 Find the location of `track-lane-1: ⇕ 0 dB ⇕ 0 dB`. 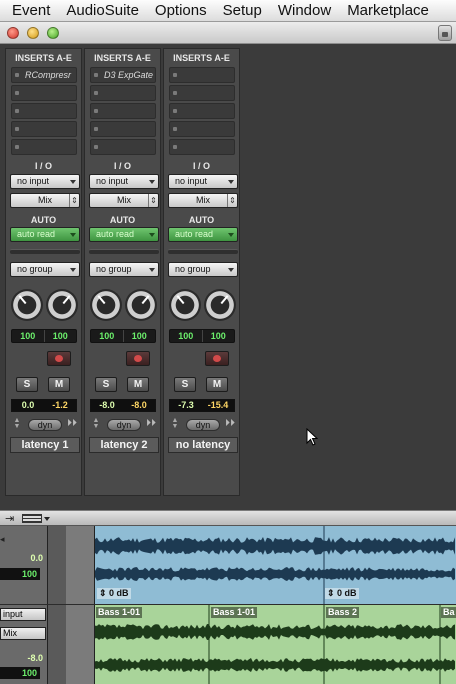

track-lane-1: ⇕ 0 dB ⇕ 0 dB is located at coordinates (275, 565).